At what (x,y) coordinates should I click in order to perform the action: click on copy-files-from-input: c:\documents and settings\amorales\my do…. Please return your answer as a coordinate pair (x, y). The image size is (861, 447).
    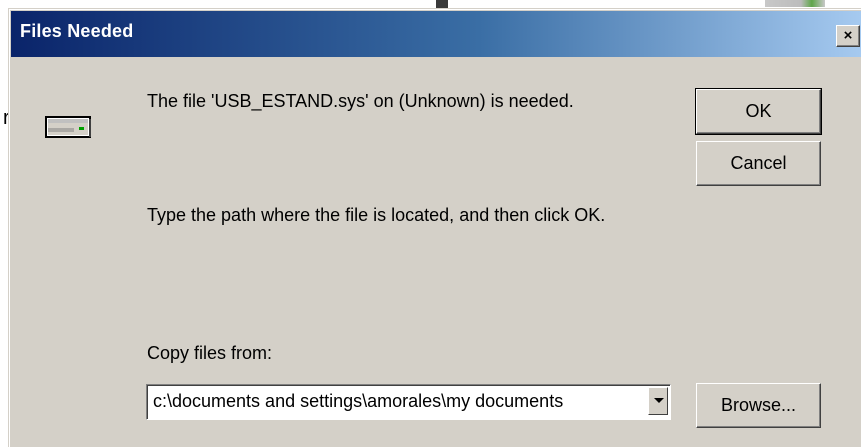
    Looking at the image, I should click on (395, 401).